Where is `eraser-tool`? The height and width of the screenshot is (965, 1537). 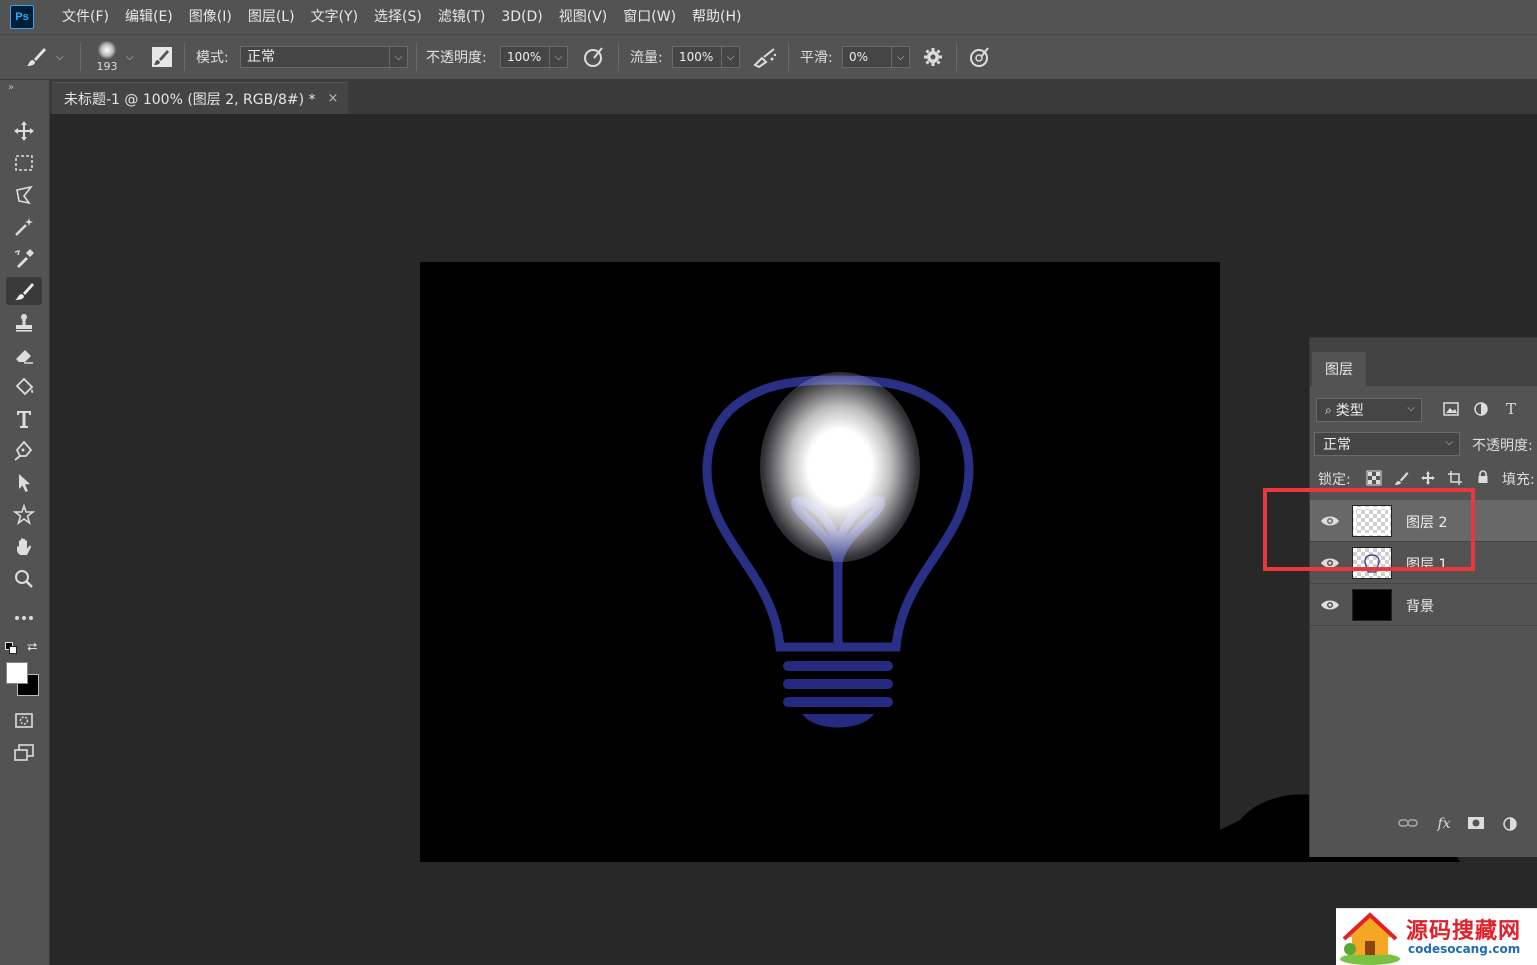 eraser-tool is located at coordinates (24, 355).